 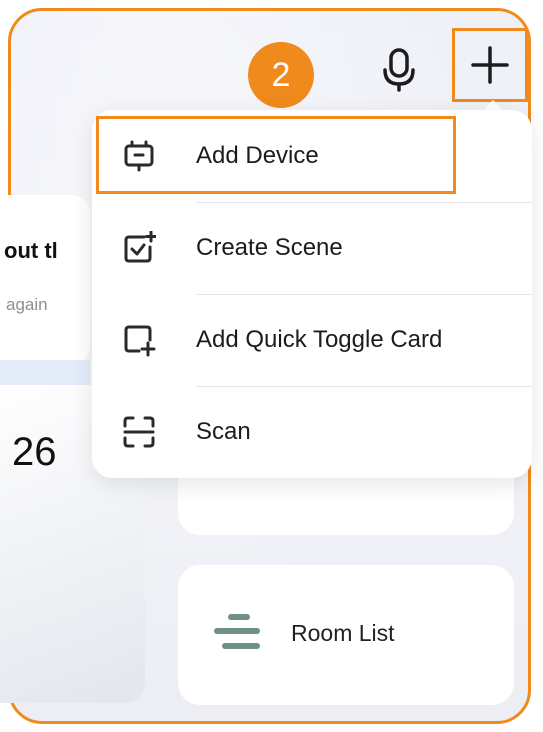 I want to click on menu-caret, so click(x=493, y=105).